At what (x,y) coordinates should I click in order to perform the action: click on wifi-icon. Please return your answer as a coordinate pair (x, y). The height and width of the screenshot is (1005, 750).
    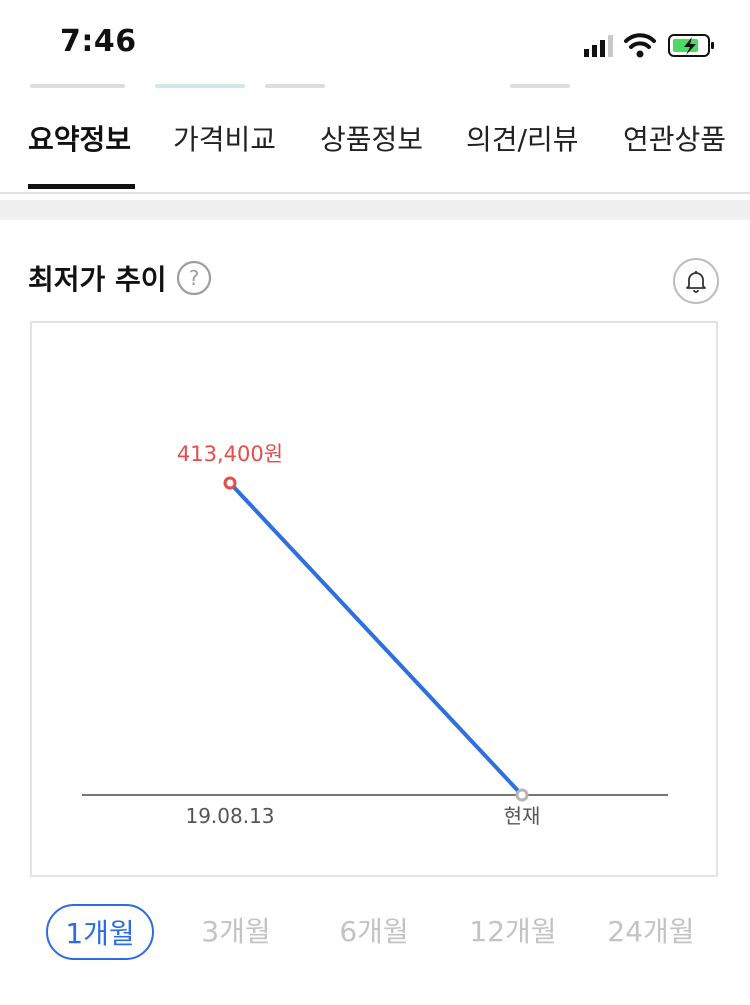
    Looking at the image, I should click on (640, 45).